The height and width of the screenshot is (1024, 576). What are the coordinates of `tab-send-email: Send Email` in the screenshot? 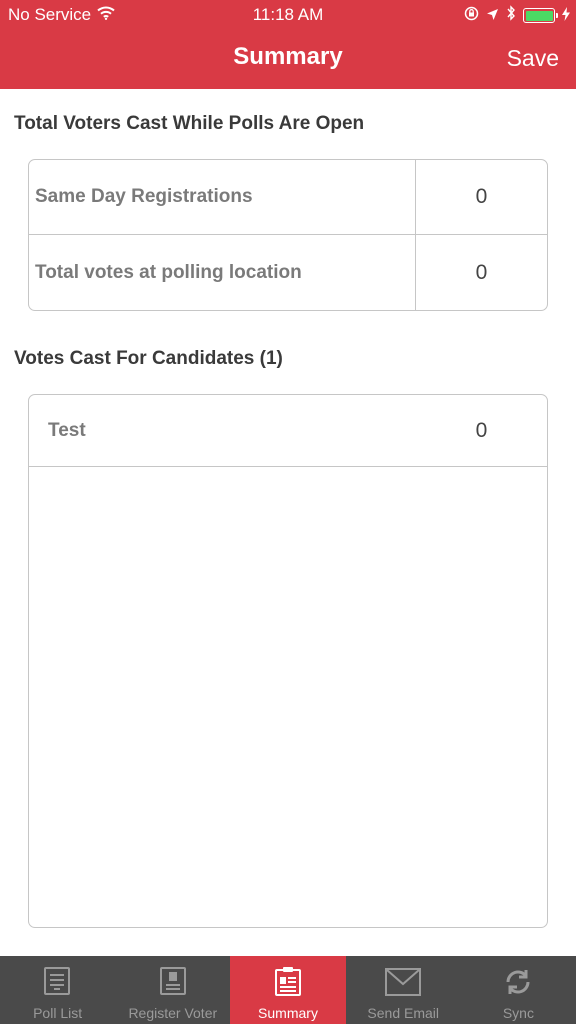 It's located at (403, 990).